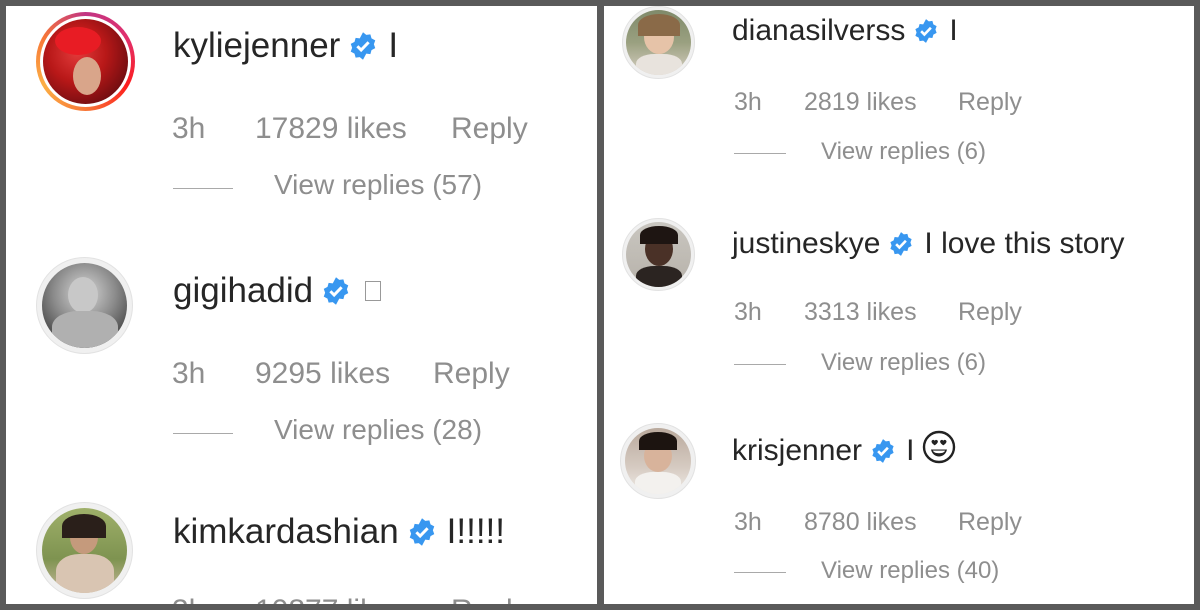 This screenshot has height=610, width=1200. Describe the element at coordinates (1024, 243) in the screenshot. I see `comment-text: I love this story` at that location.